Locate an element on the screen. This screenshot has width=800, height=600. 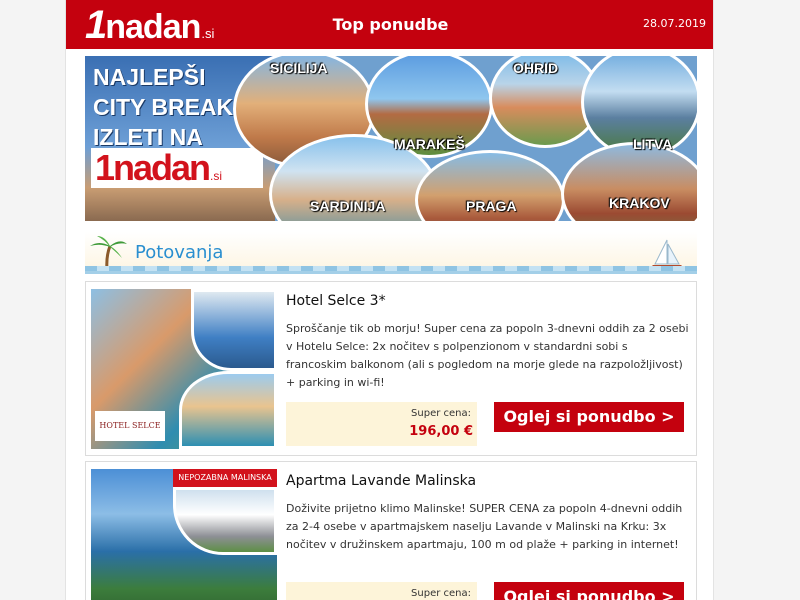
price-box: Super cena: is located at coordinates (381, 591).